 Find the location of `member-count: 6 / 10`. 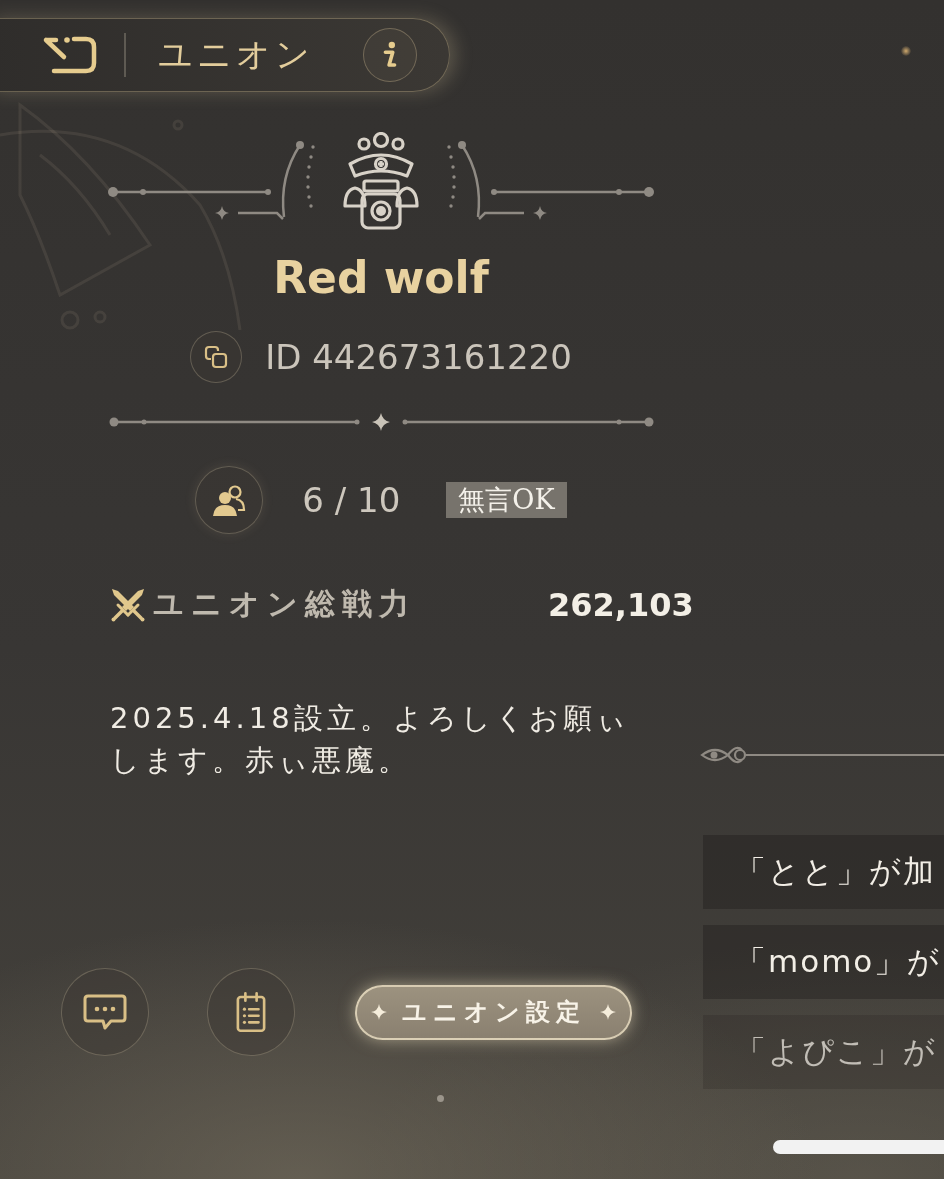

member-count: 6 / 10 is located at coordinates (351, 500).